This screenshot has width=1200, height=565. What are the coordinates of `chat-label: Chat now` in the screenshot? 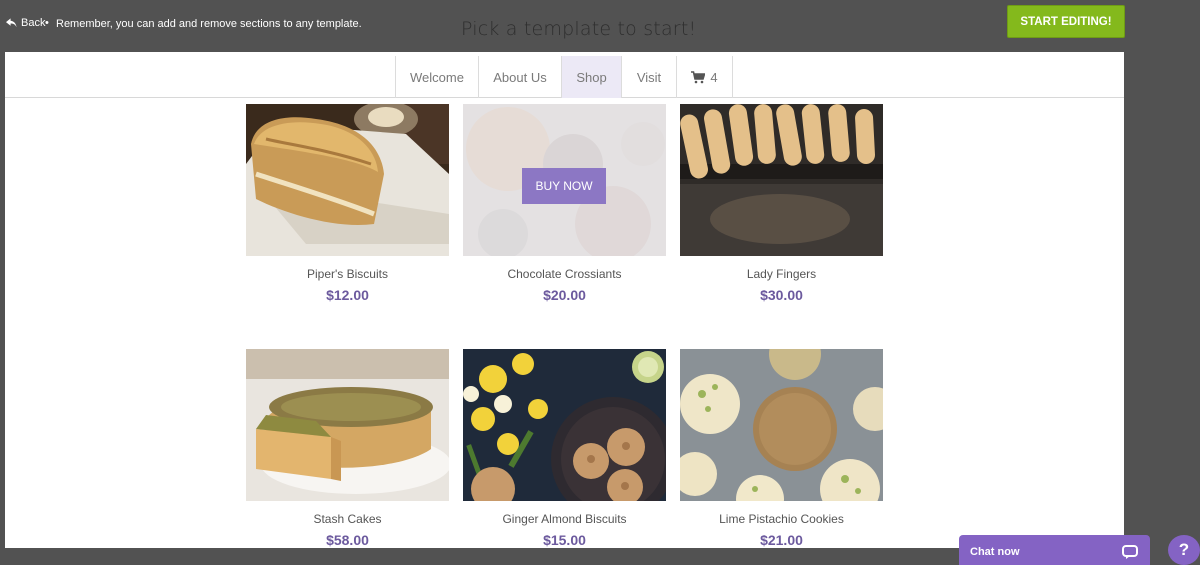 It's located at (995, 552).